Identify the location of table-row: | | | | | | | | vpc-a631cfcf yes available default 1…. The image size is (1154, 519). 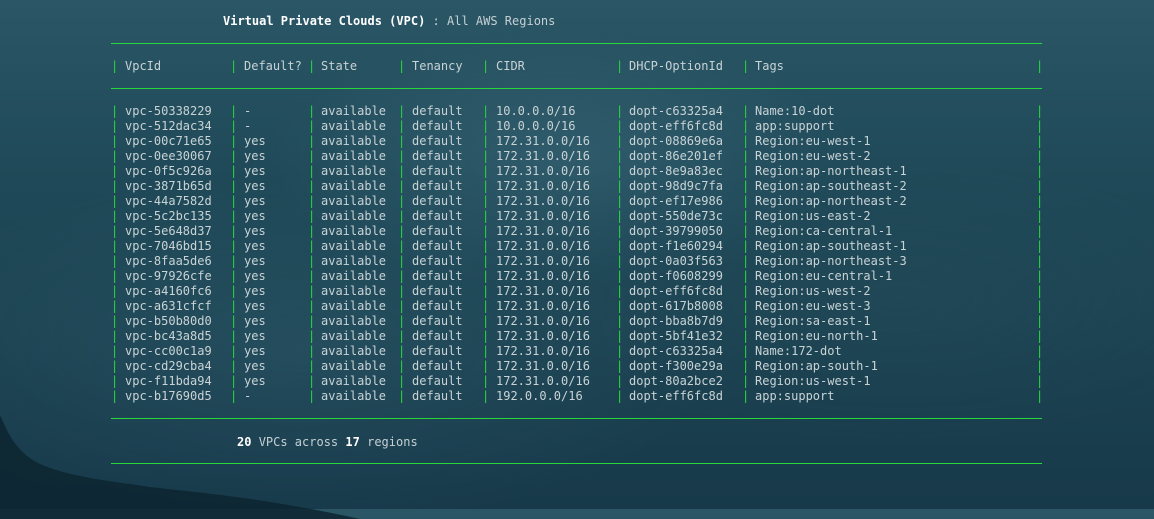
(577, 306).